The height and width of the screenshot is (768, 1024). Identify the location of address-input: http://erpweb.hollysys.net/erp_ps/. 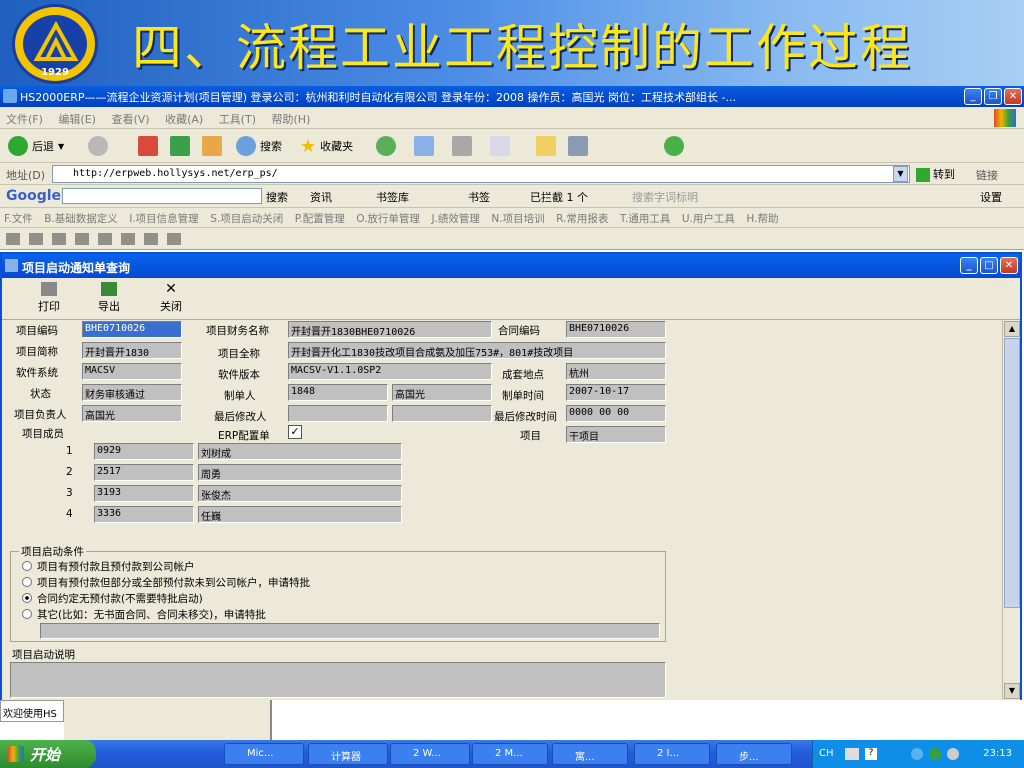
(481, 174).